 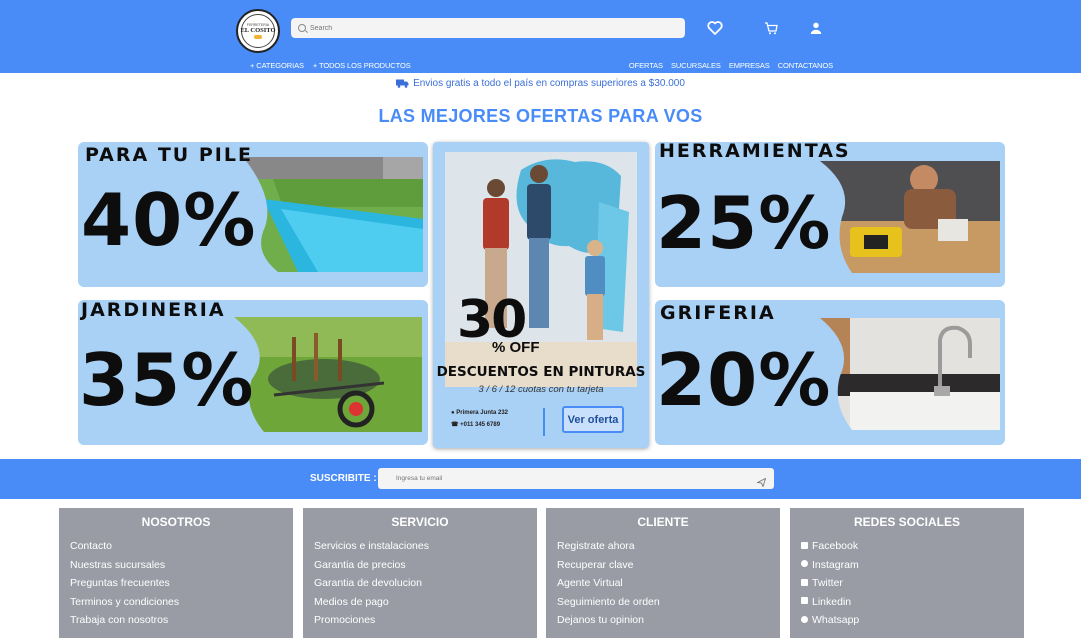 I want to click on footer-link-garantia-devolucion: Garantia de devolucion, so click(x=420, y=583).